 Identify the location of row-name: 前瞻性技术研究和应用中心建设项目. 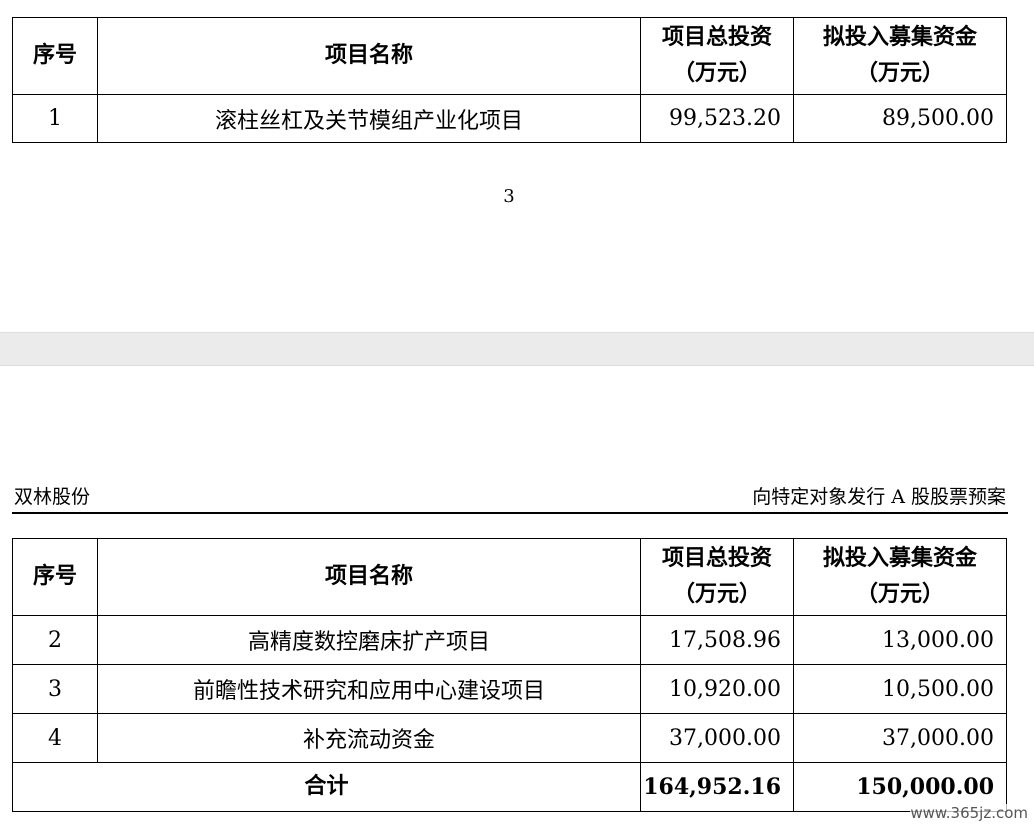
(369, 689).